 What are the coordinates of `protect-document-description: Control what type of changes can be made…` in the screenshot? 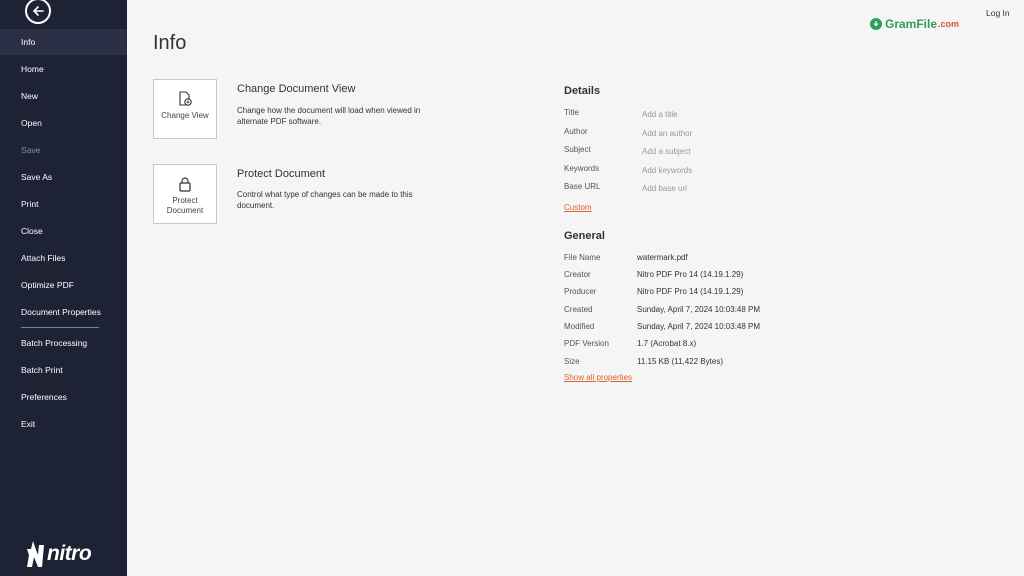 It's located at (325, 200).